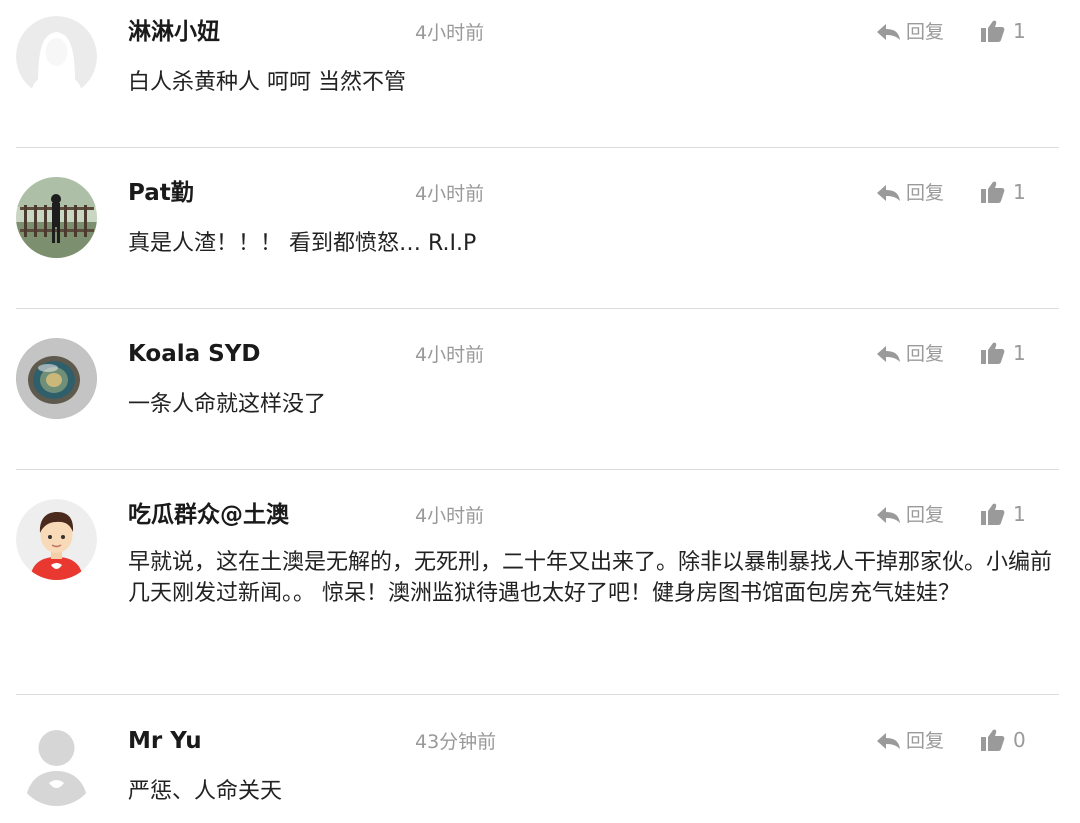  I want to click on cartoon-boy-avatar-icon, so click(56, 539).